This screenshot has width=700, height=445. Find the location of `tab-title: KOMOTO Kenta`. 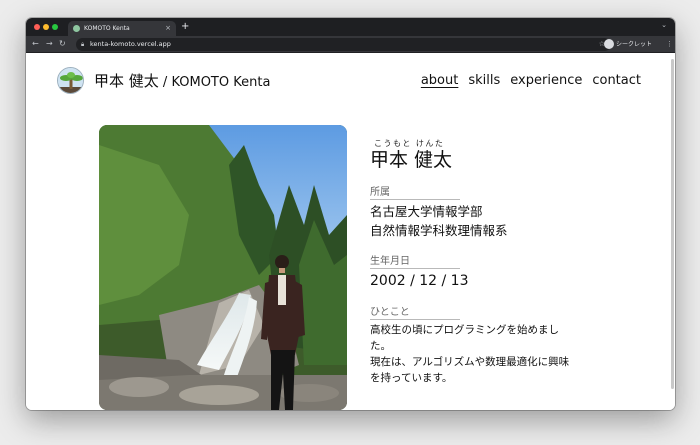

tab-title: KOMOTO Kenta is located at coordinates (107, 28).